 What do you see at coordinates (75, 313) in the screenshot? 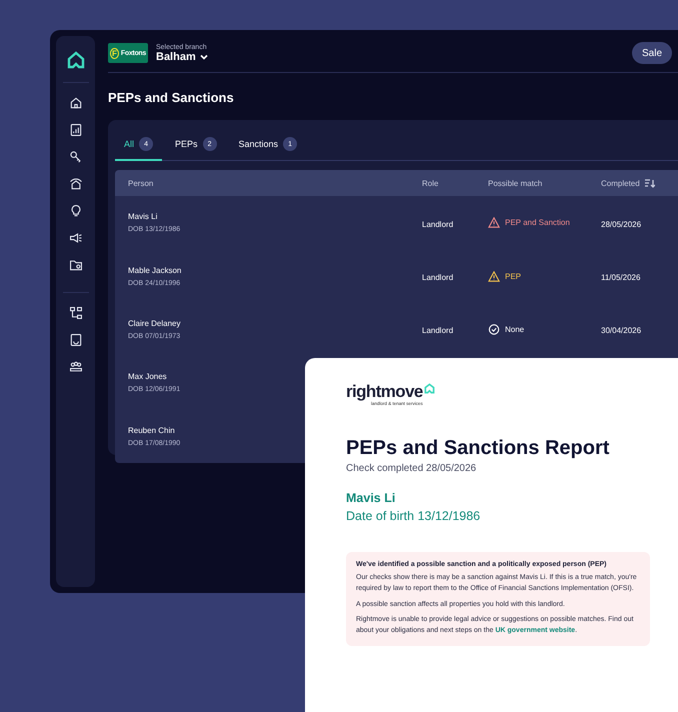
I see `hierarchy-icon` at bounding box center [75, 313].